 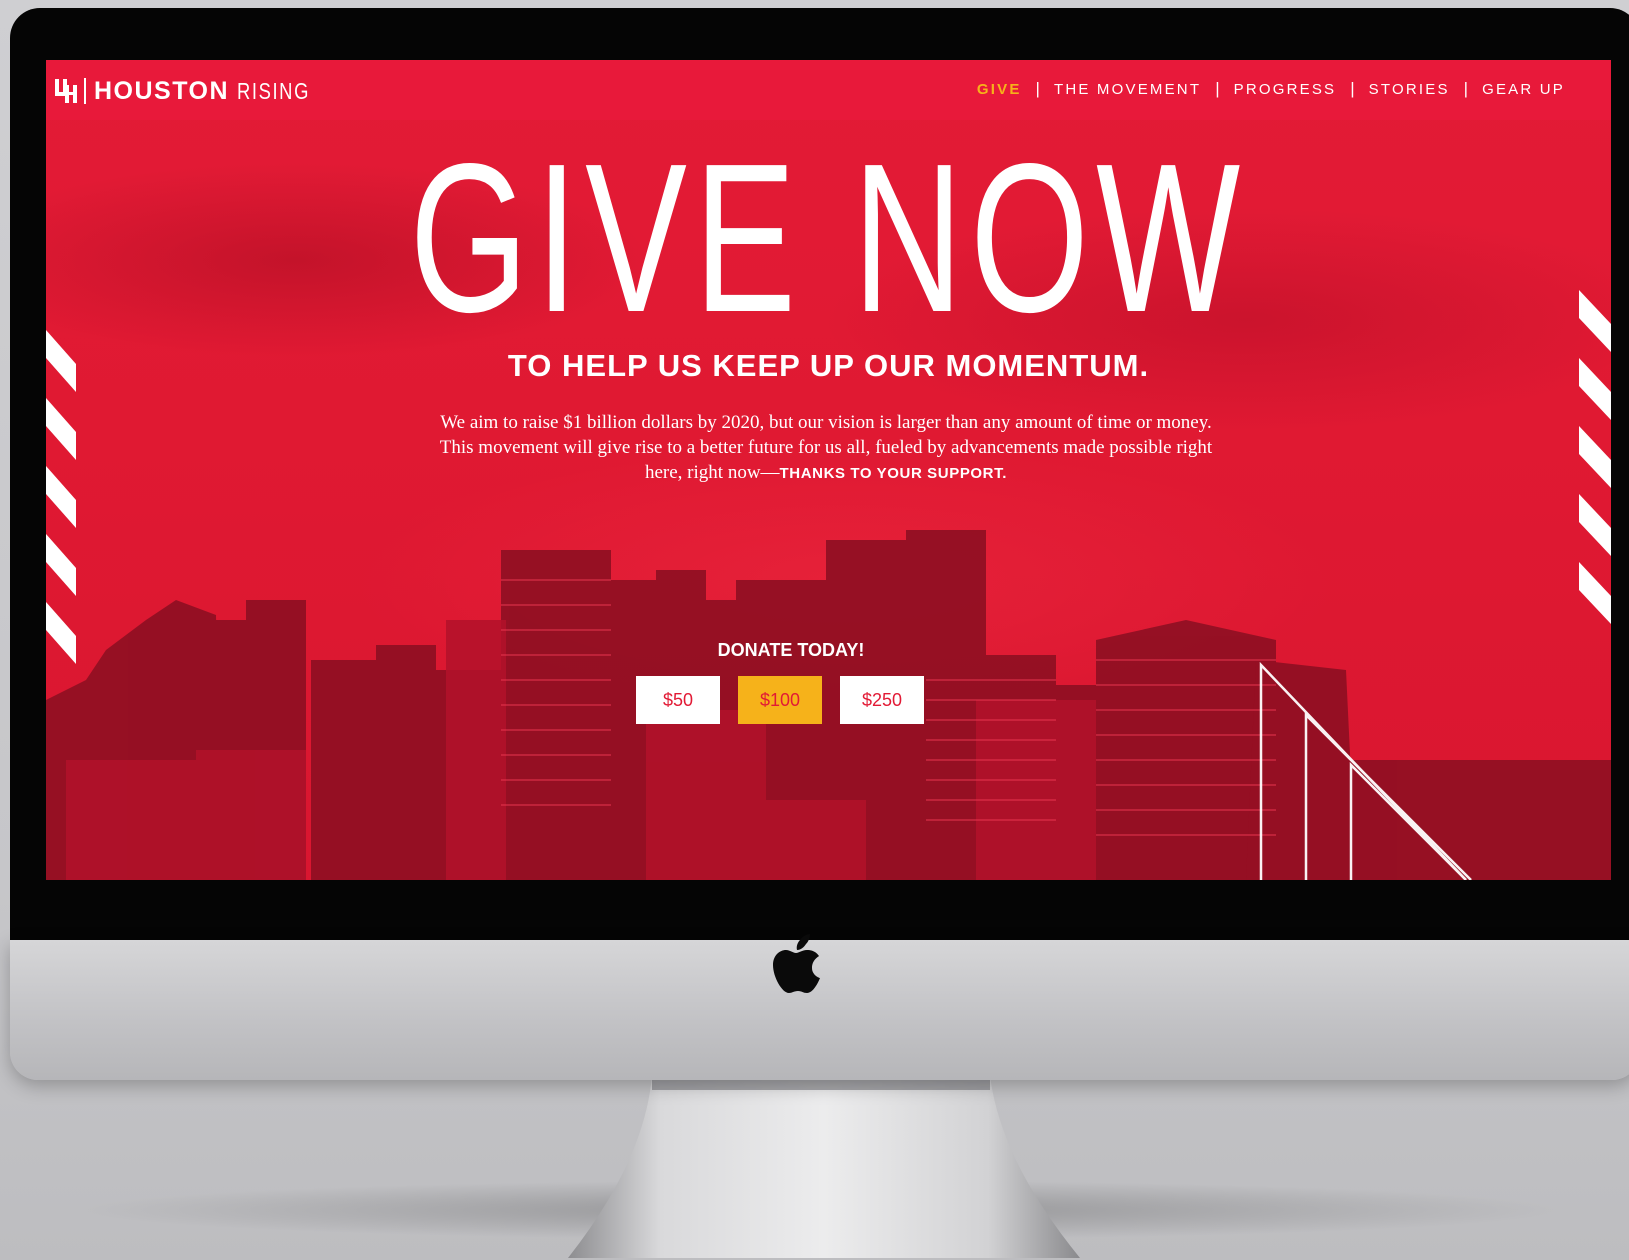 What do you see at coordinates (1523, 89) in the screenshot?
I see `nav-item-gear-up: GEAR UP` at bounding box center [1523, 89].